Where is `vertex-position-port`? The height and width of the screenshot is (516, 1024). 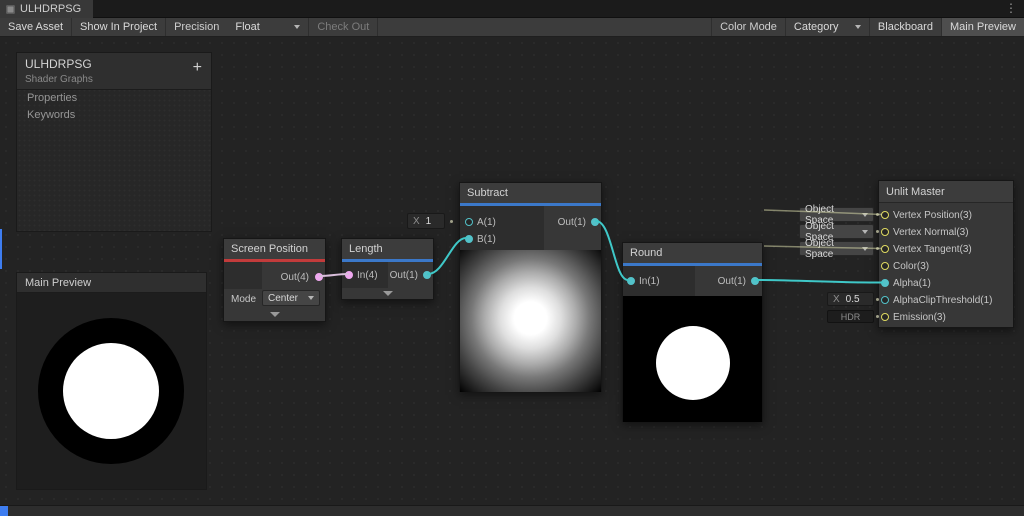 vertex-position-port is located at coordinates (885, 215).